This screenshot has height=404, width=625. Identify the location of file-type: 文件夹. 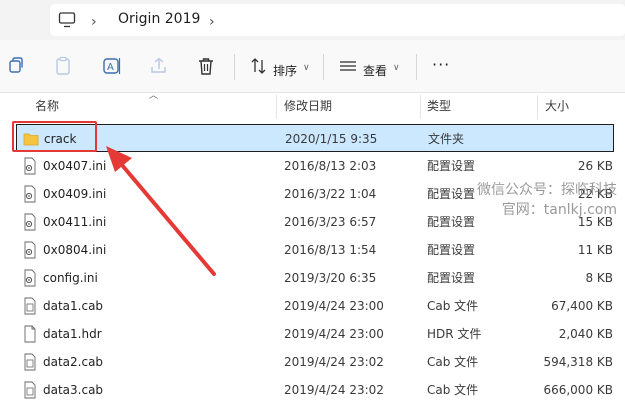
(446, 139).